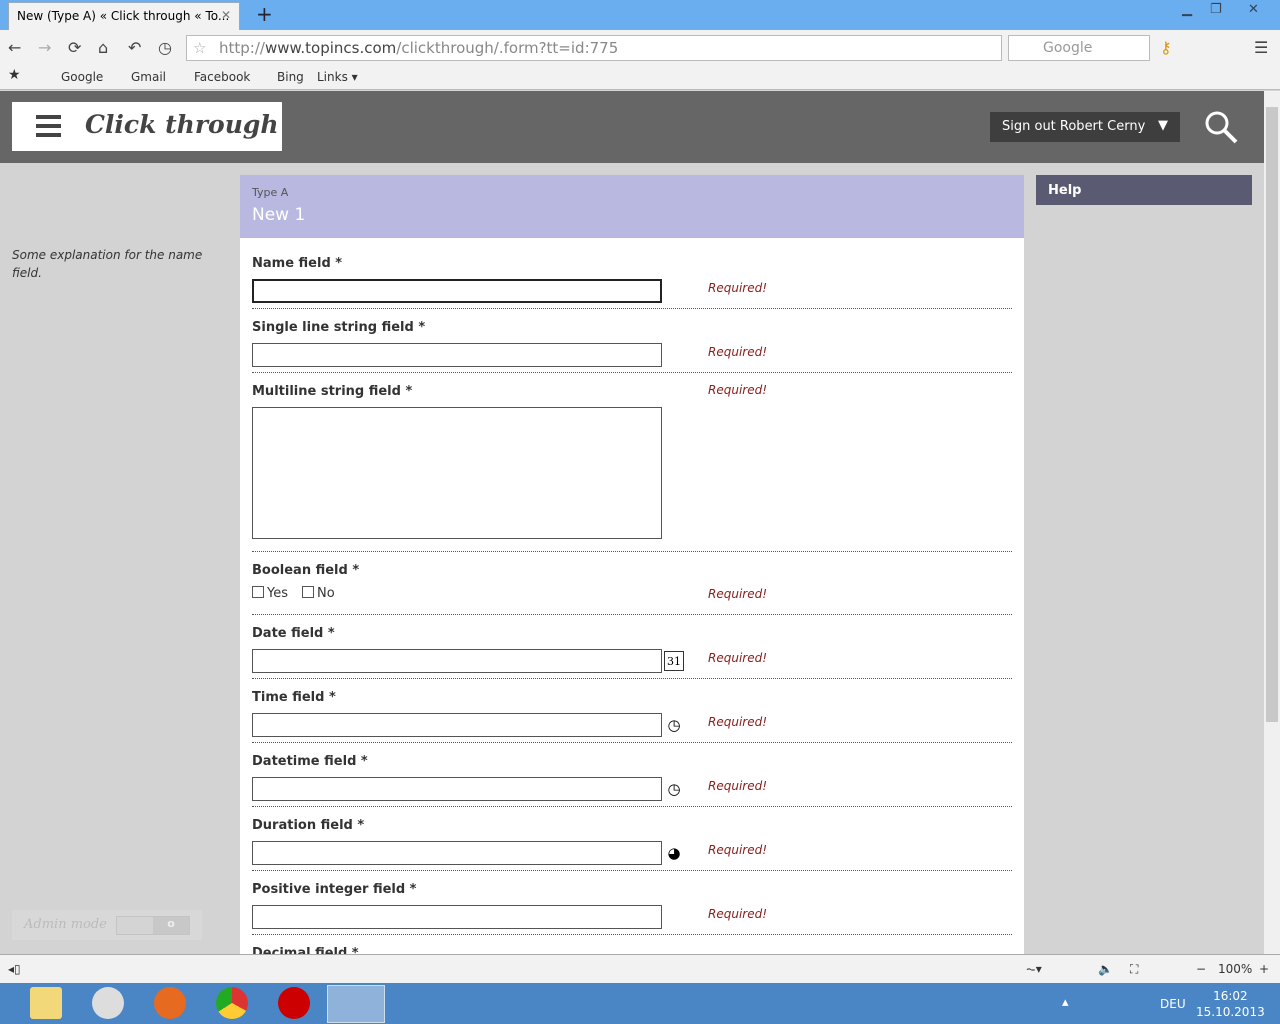 This screenshot has width=1280, height=1024. What do you see at coordinates (170, 1003) in the screenshot?
I see `firefox-icon` at bounding box center [170, 1003].